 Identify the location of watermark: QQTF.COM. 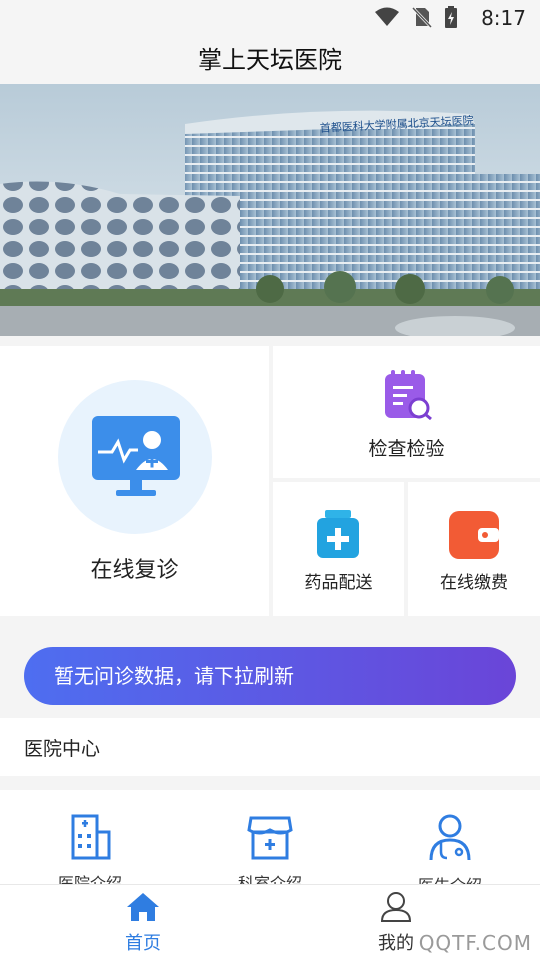
(475, 943).